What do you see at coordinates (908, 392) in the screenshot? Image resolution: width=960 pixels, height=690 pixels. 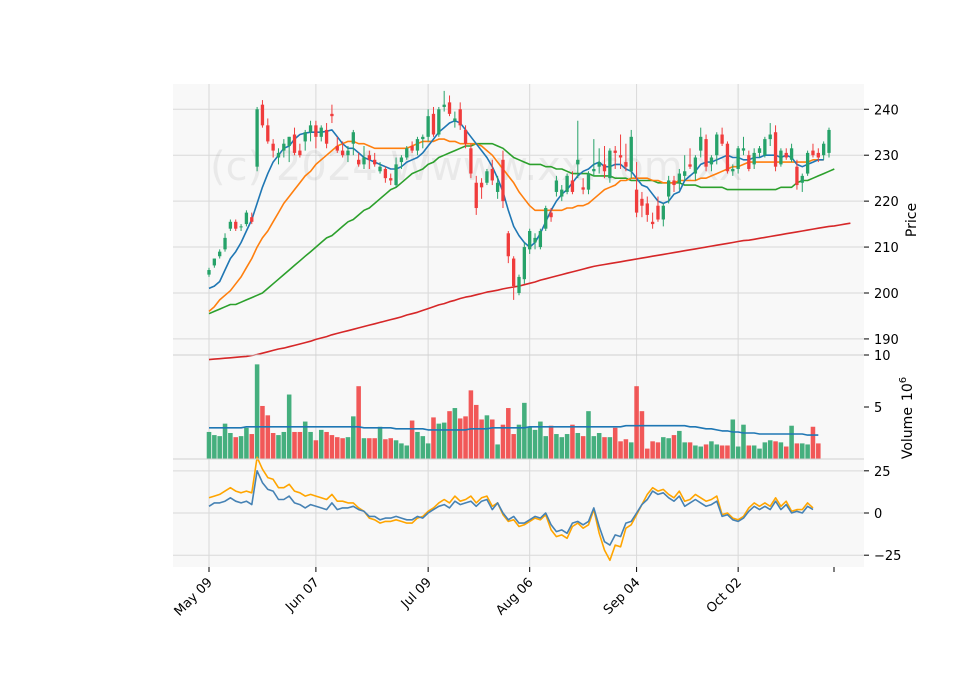 I see `volume-exponent-base: 10` at bounding box center [908, 392].